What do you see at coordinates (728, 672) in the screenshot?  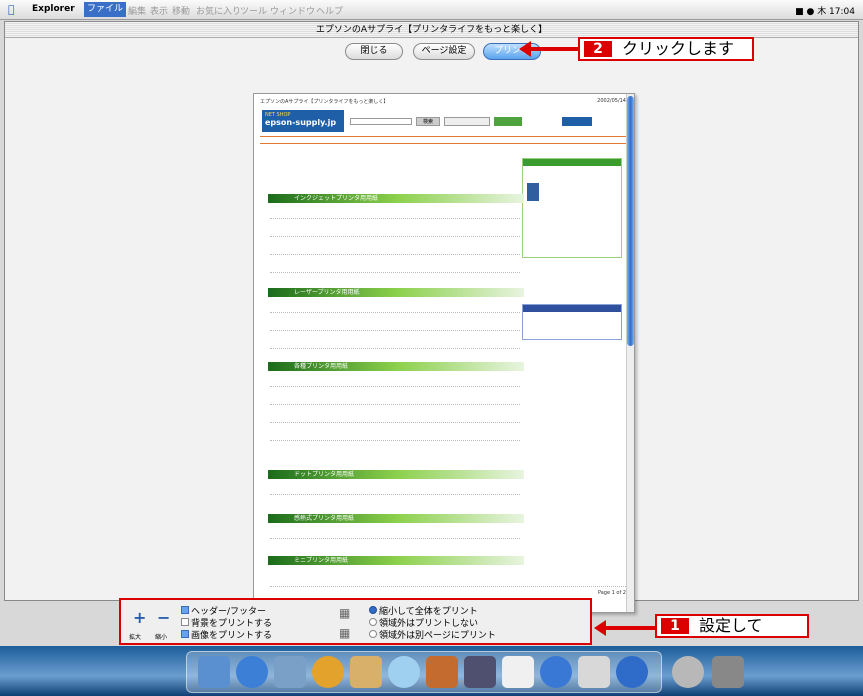 I see `trash-icon` at bounding box center [728, 672].